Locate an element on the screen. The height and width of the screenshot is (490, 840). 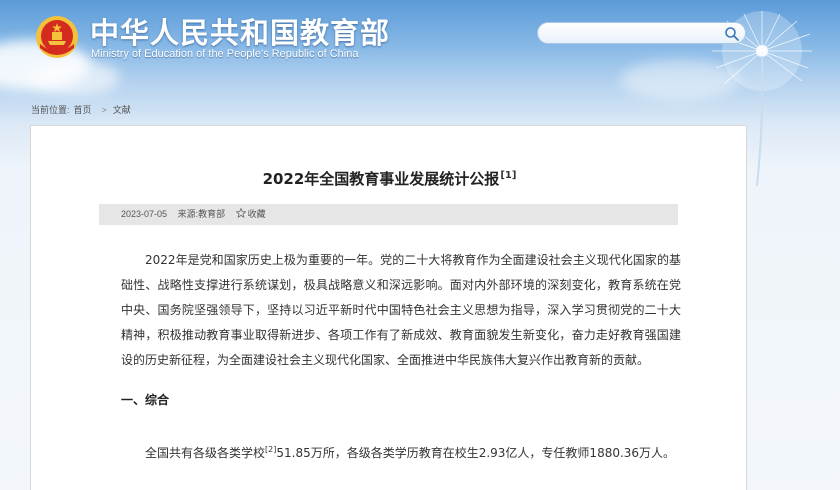
search-input is located at coordinates (633, 33).